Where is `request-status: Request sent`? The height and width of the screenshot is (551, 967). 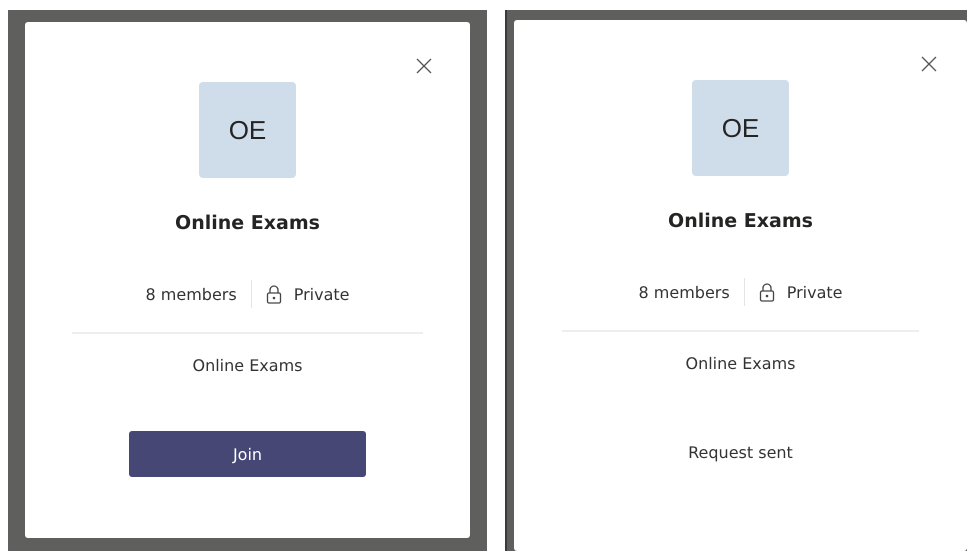
request-status: Request sent is located at coordinates (740, 452).